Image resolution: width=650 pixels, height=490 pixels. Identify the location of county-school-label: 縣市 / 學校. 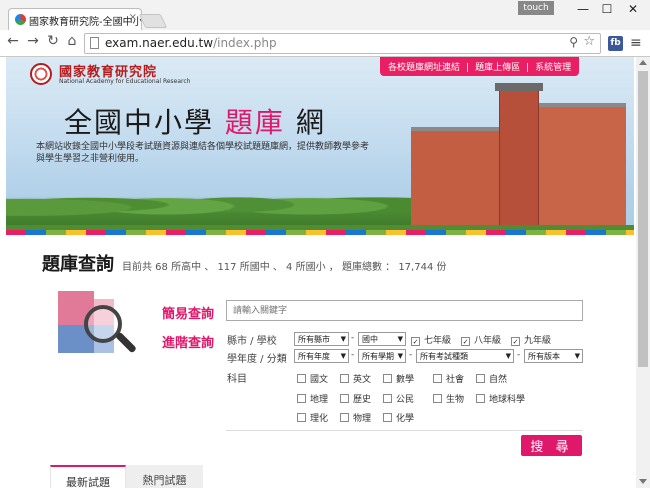
(252, 341).